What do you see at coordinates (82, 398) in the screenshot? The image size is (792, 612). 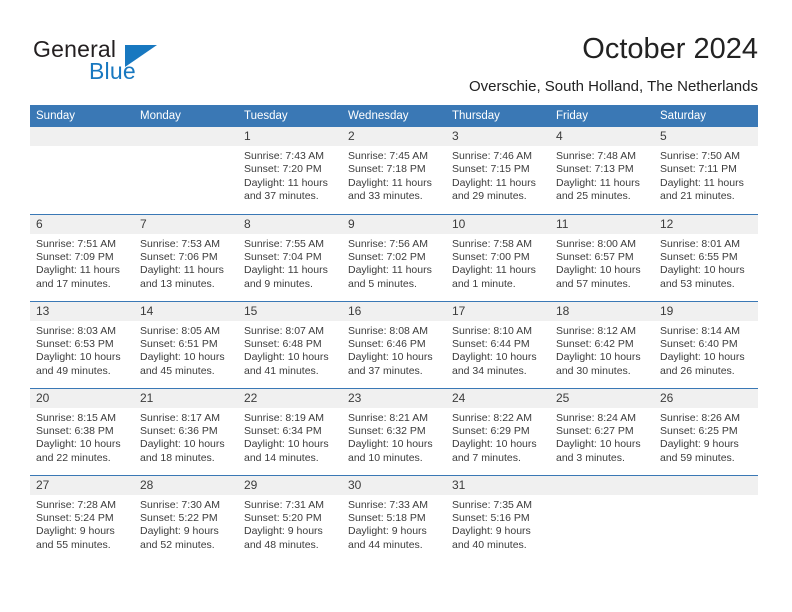 I see `day-number: 20` at bounding box center [82, 398].